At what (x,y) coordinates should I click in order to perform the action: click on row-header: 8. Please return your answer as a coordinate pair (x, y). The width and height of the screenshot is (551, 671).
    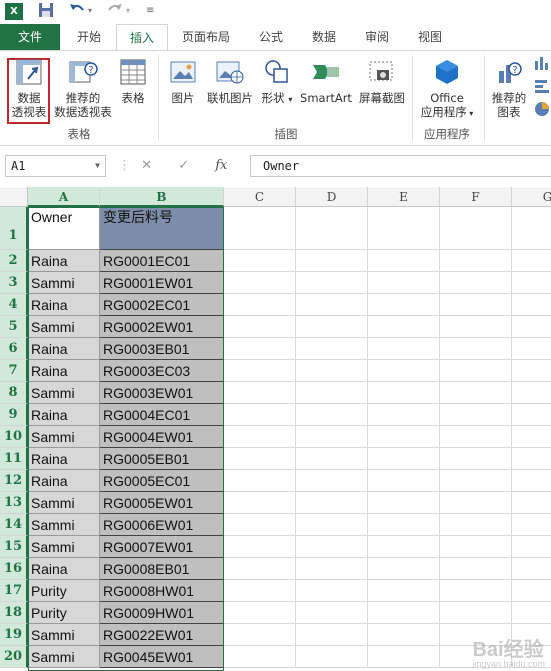
    Looking at the image, I should click on (14, 393).